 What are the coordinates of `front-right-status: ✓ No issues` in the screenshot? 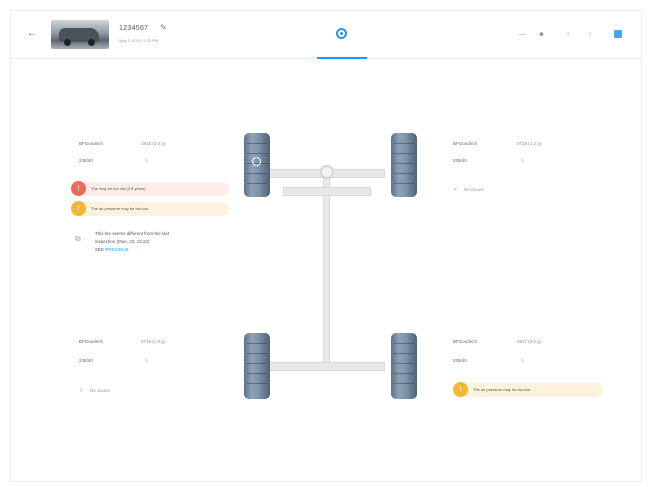 It's located at (468, 189).